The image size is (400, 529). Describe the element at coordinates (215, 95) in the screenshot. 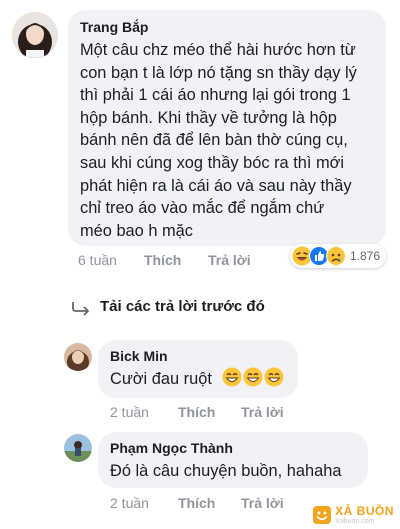

I see `comment-text-line: thì phải 1 cái áo nhưng lại gói trong 1` at that location.